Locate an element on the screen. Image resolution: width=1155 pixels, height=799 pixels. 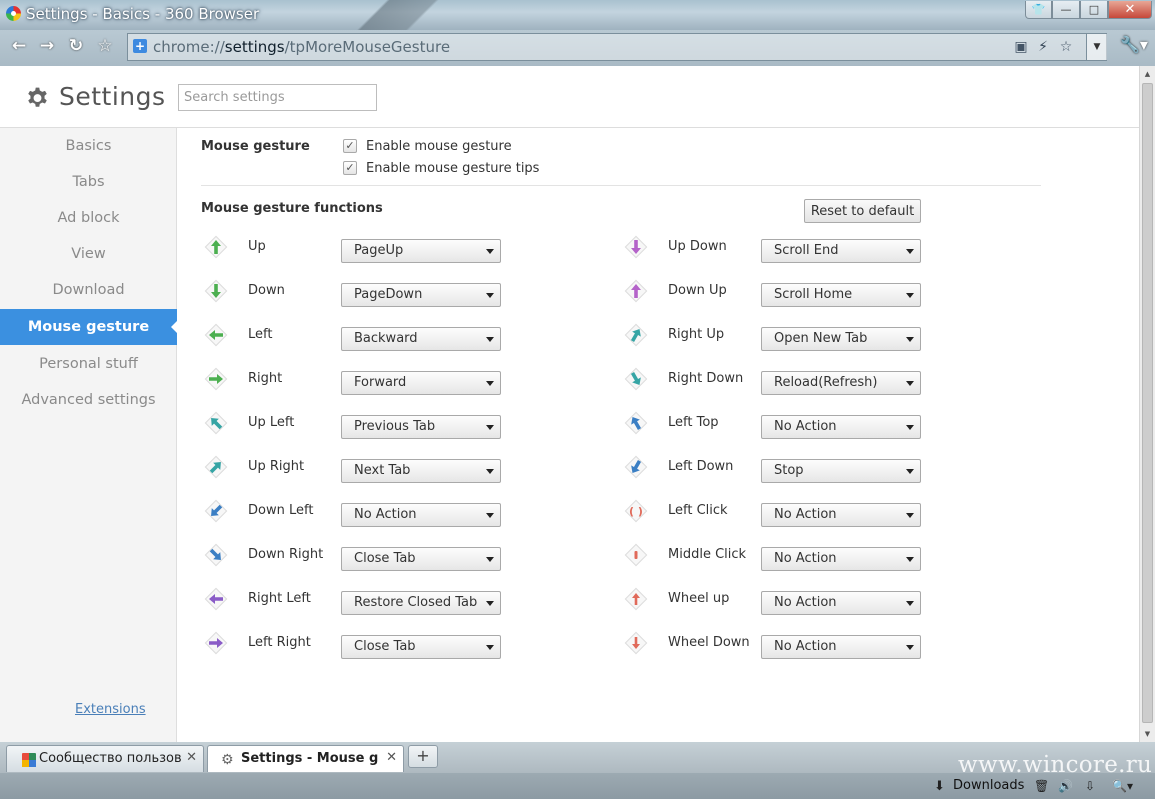
arrow-left-right-icon is located at coordinates (216, 643).